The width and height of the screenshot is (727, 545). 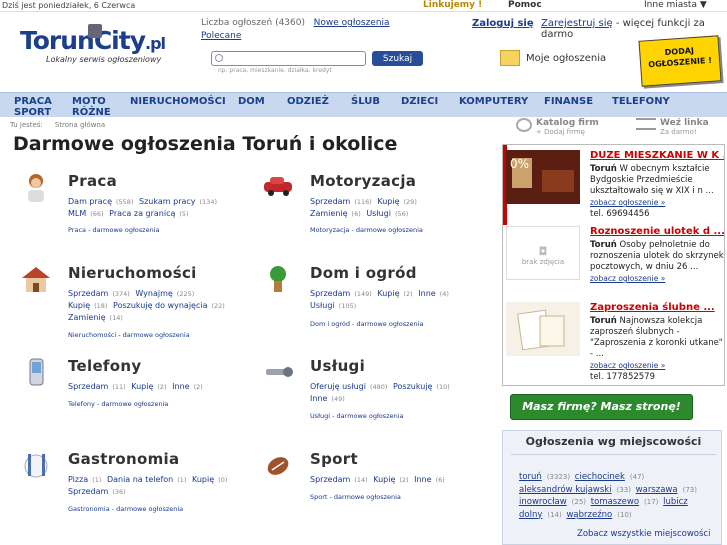 I want to click on nav-komputery: KOMPUTERY, so click(x=493, y=101).